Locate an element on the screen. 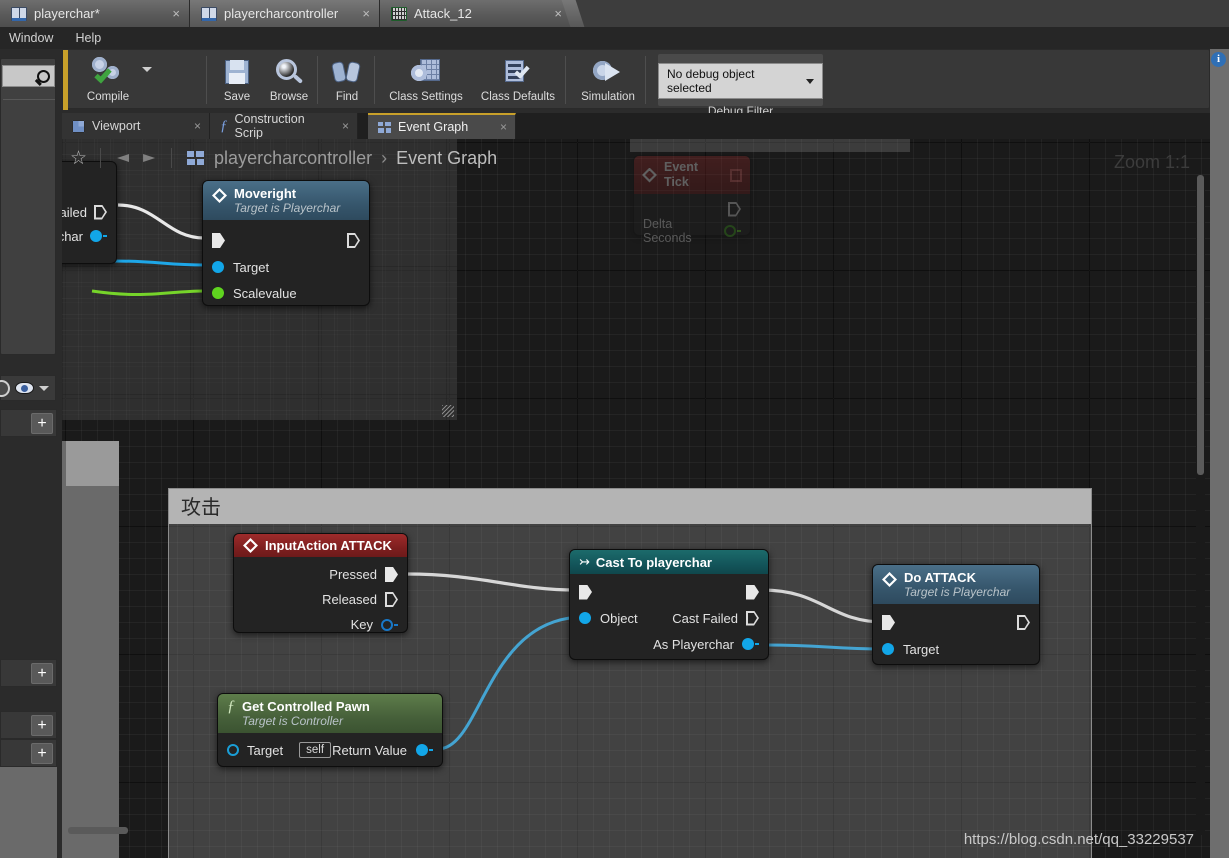  tab-viewport: Viewport × is located at coordinates (136, 126).